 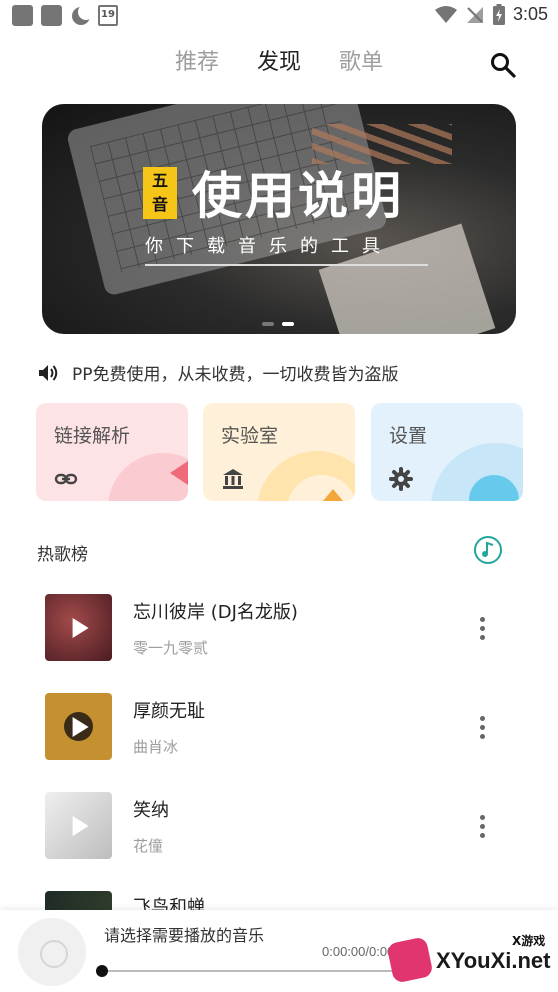 I want to click on search-icon, so click(x=503, y=65).